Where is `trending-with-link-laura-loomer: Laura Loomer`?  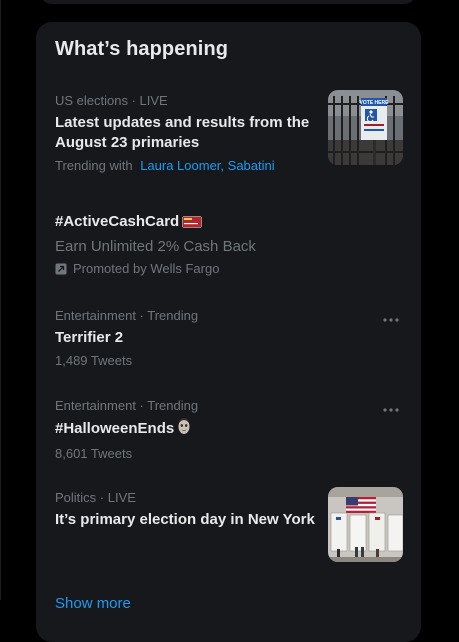
trending-with-link-laura-loomer: Laura Loomer is located at coordinates (180, 165).